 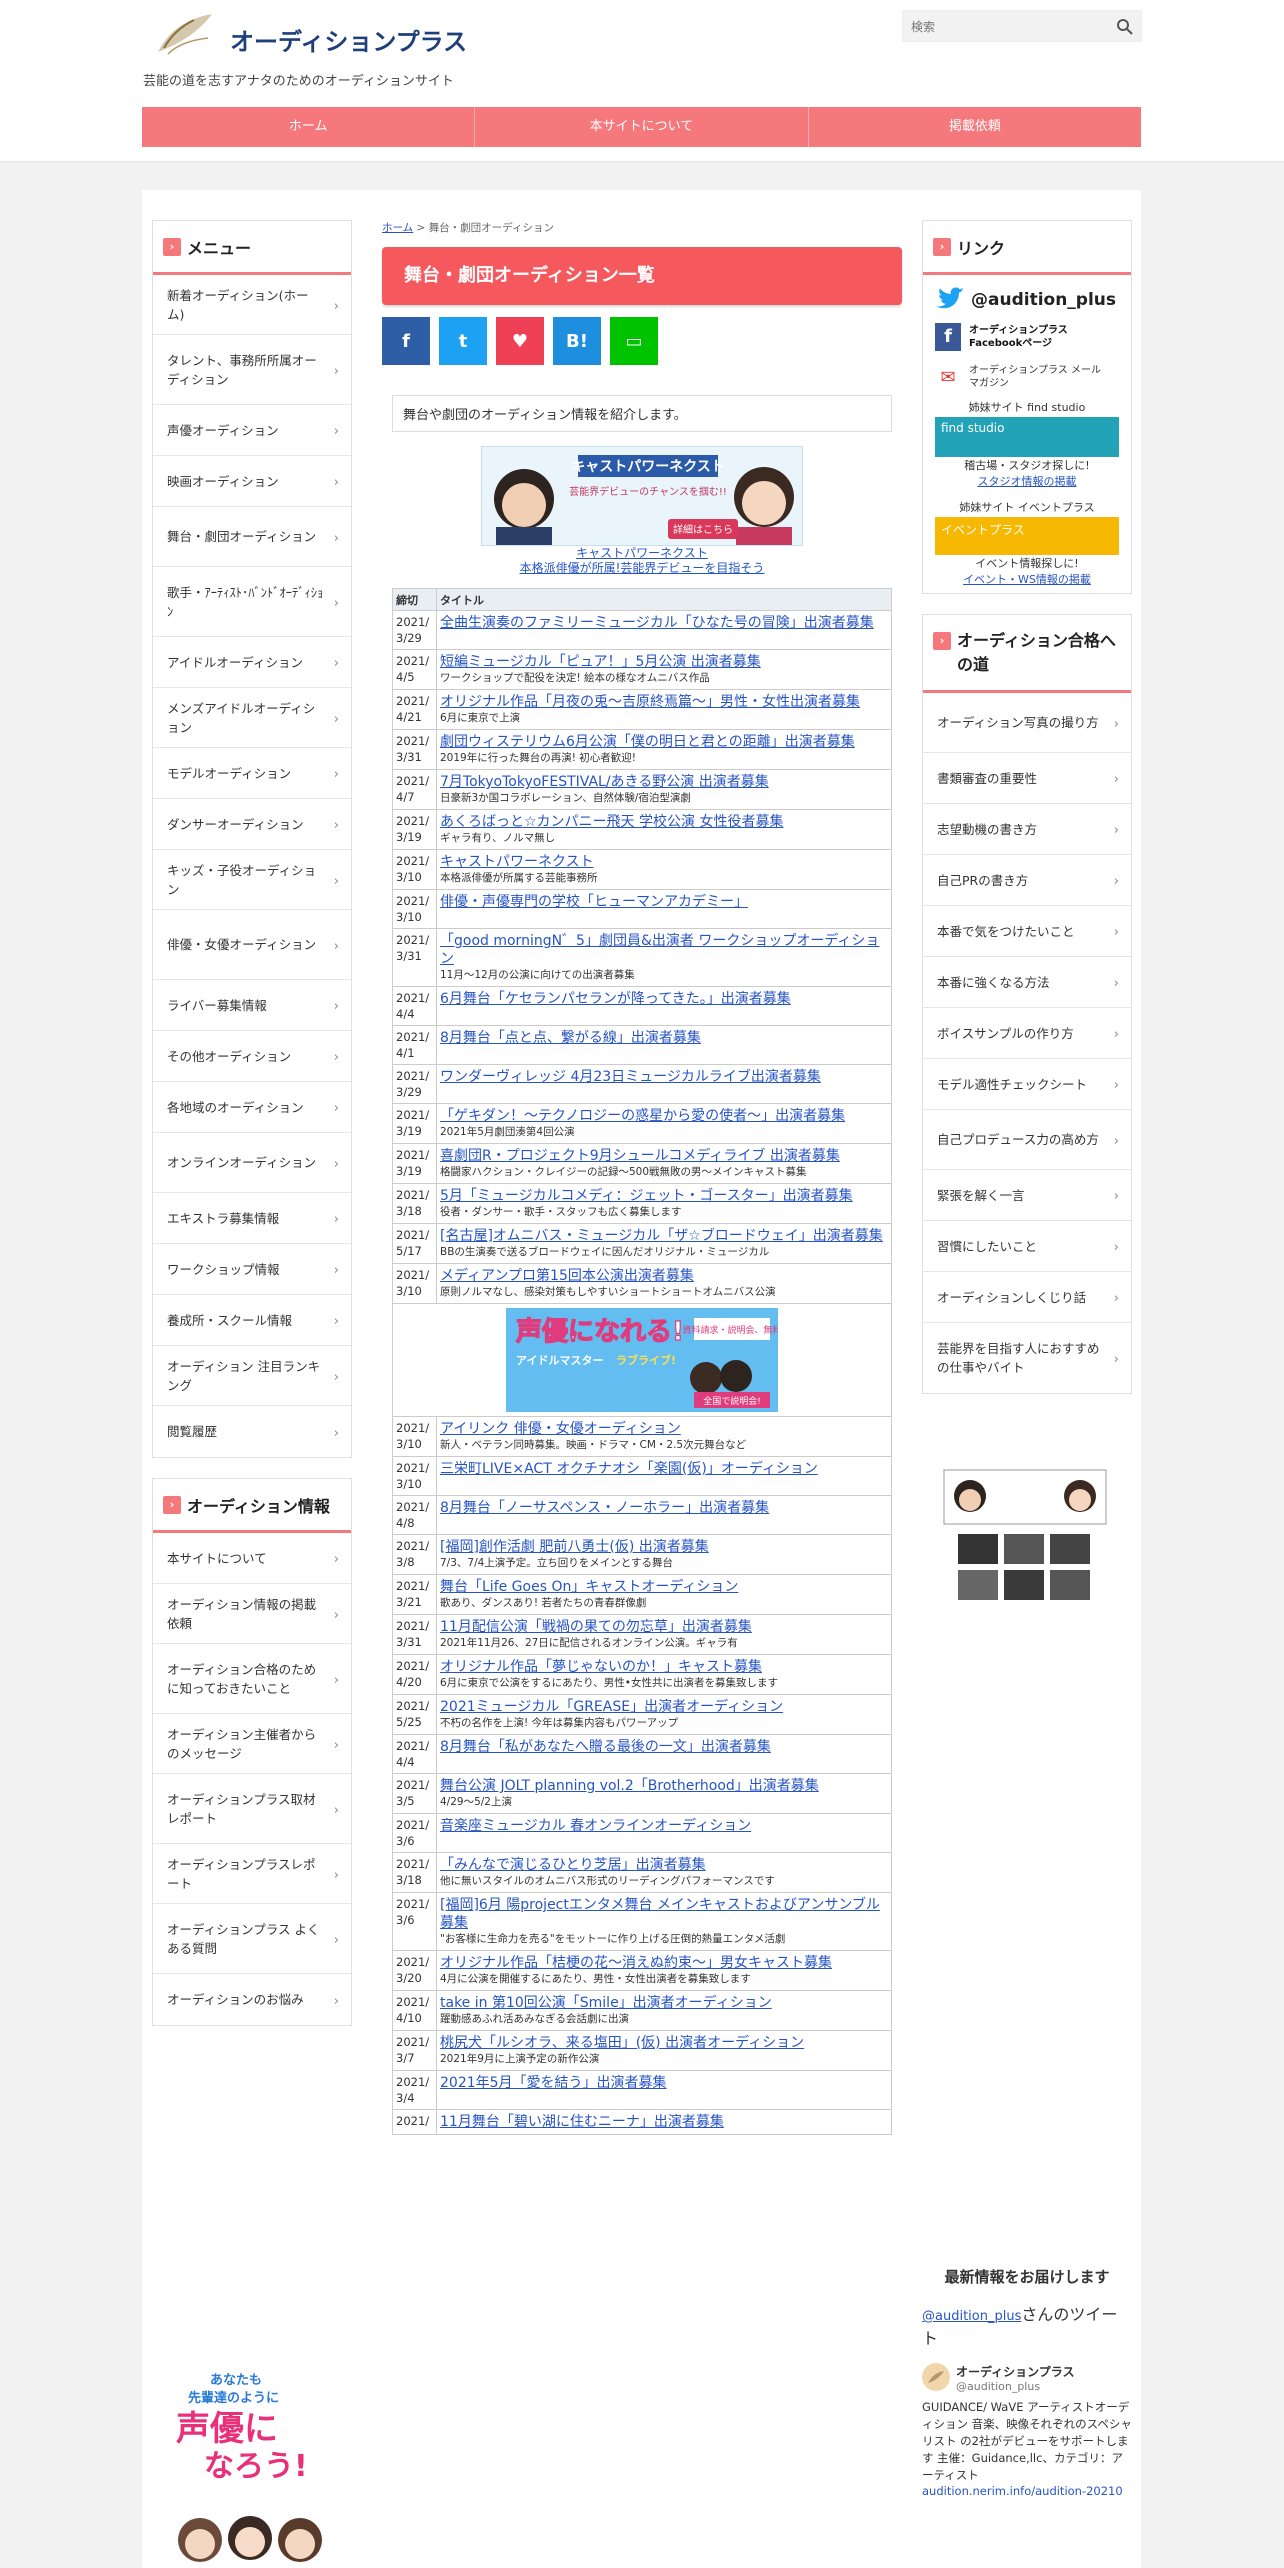 What do you see at coordinates (252, 773) in the screenshot?
I see `menu-item: モデルオーディション ›` at bounding box center [252, 773].